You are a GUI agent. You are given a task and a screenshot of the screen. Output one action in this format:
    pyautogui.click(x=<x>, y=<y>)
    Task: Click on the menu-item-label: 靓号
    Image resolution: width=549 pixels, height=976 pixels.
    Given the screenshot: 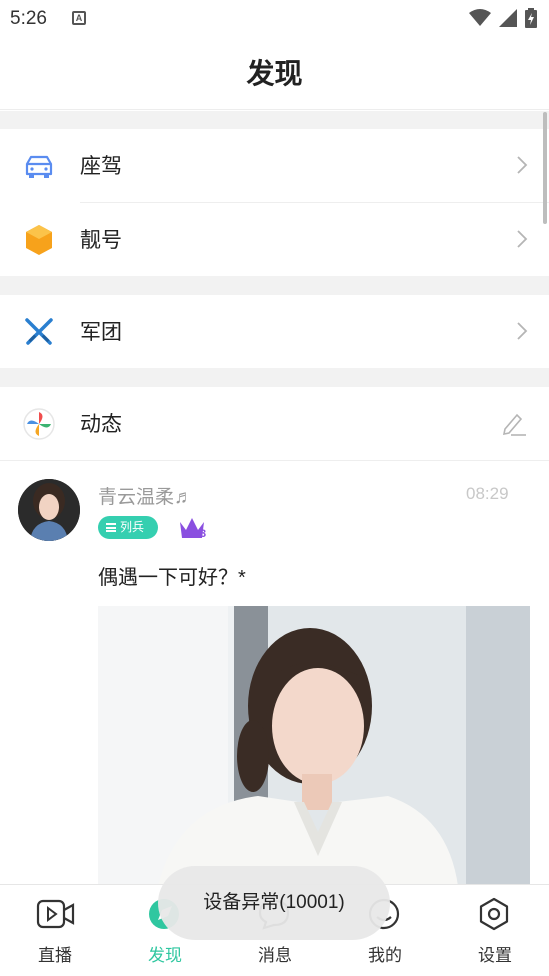 What is the action you would take?
    pyautogui.click(x=101, y=240)
    